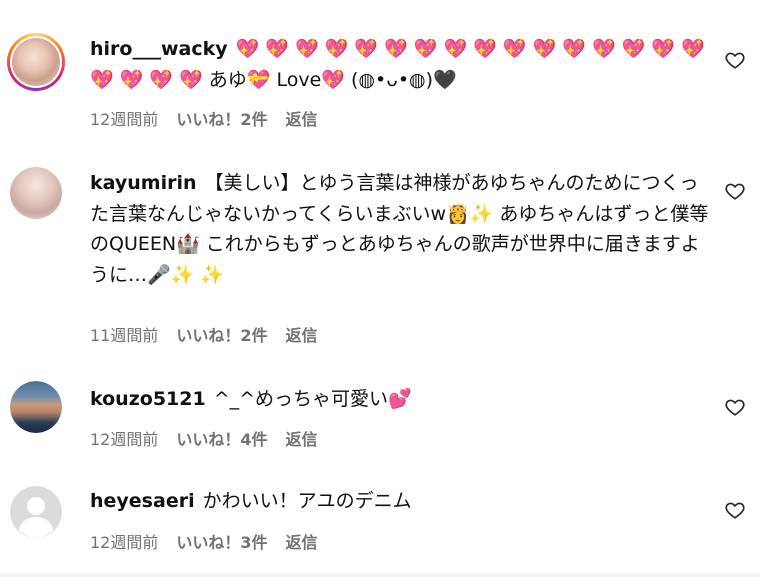 This screenshot has height=577, width=761. I want to click on comment-username: kouzo5121, so click(148, 399).